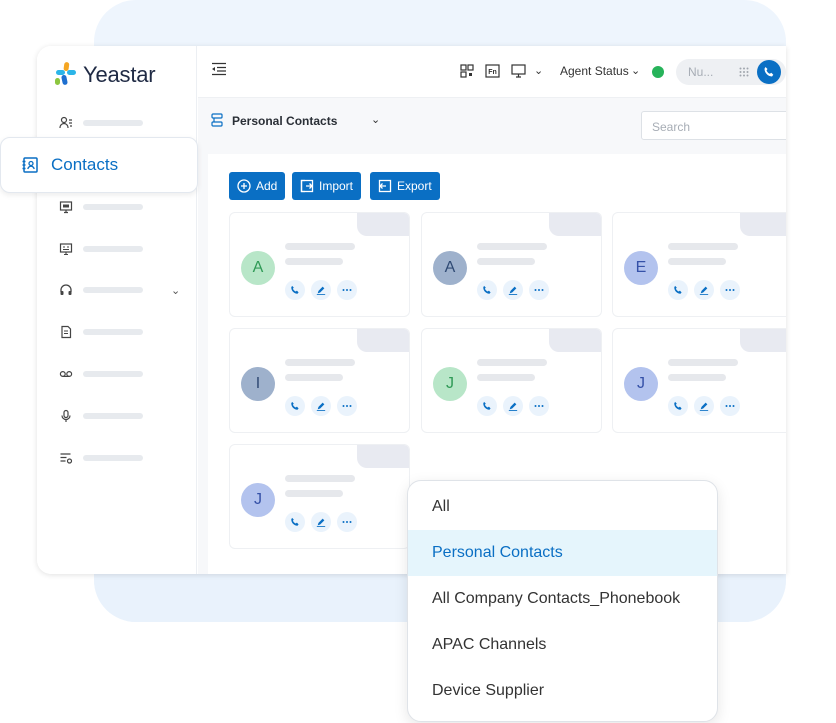 This screenshot has height=723, width=836. I want to click on contact-card: I, so click(319, 380).